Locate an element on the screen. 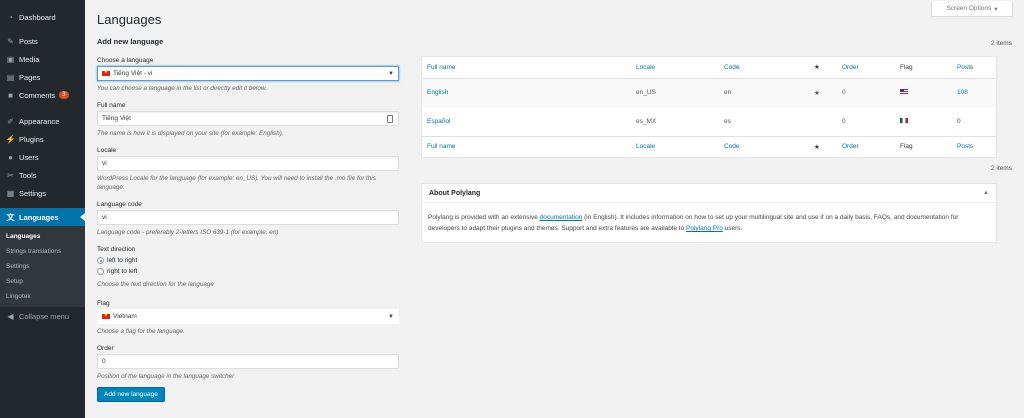 The width and height of the screenshot is (1024, 418). flag-label: Flag is located at coordinates (103, 303).